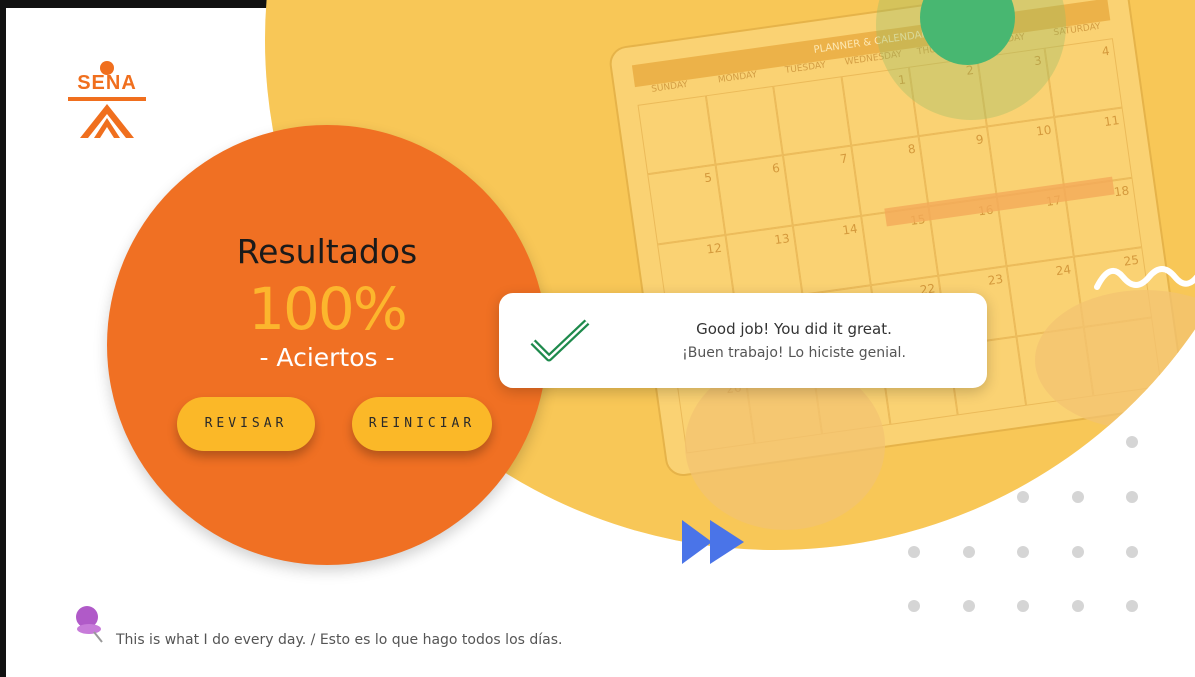 Image resolution: width=1195 pixels, height=677 pixels. What do you see at coordinates (422, 424) in the screenshot?
I see `restart-button: REINICIAR` at bounding box center [422, 424].